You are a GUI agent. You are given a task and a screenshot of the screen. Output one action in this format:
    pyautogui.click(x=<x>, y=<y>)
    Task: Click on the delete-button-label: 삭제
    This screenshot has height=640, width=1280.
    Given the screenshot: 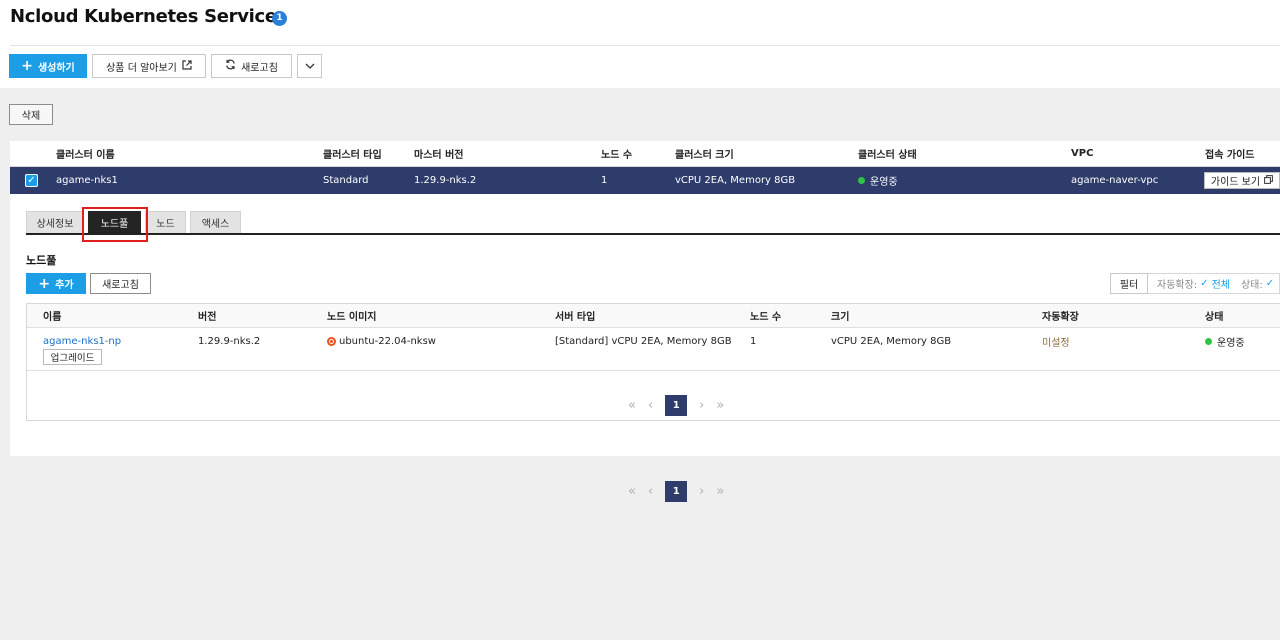 What is the action you would take?
    pyautogui.click(x=31, y=116)
    